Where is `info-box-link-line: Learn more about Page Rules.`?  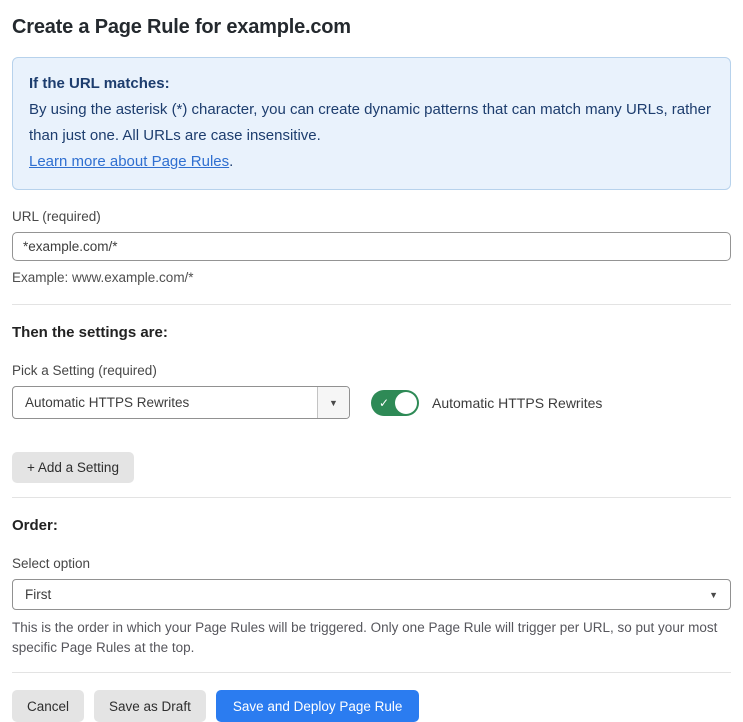 info-box-link-line: Learn more about Page Rules. is located at coordinates (371, 162).